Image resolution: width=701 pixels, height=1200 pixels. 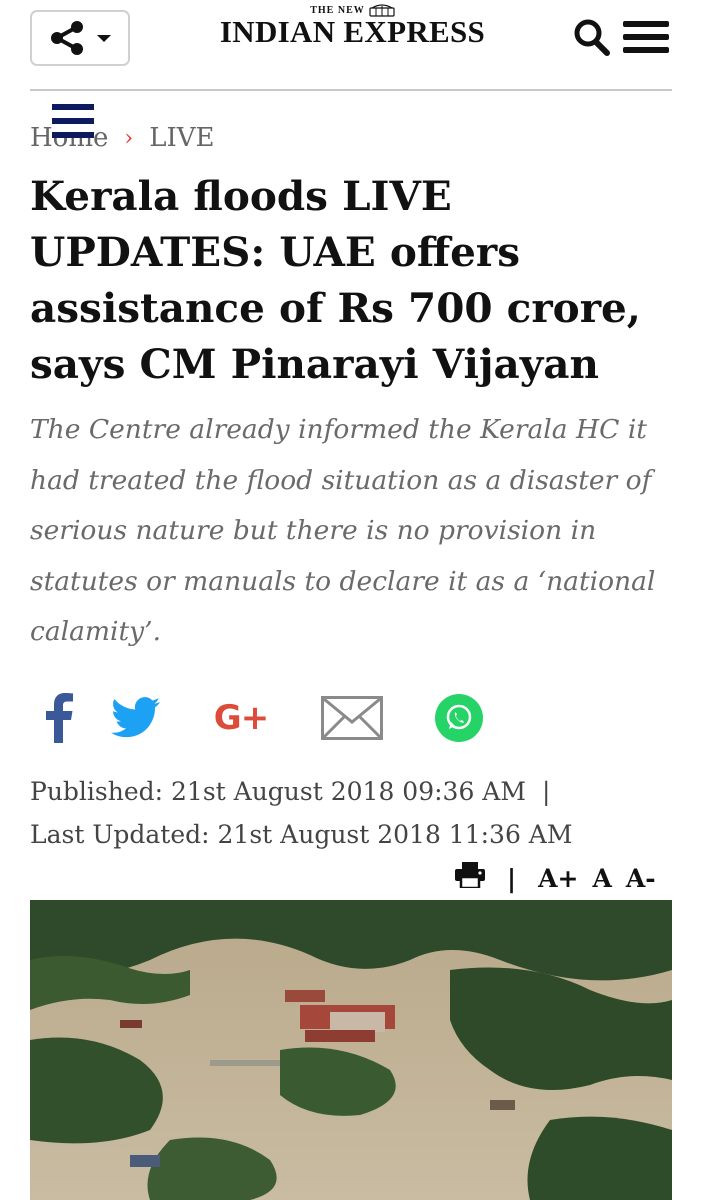 I want to click on font-default-button: A, so click(x=601, y=878).